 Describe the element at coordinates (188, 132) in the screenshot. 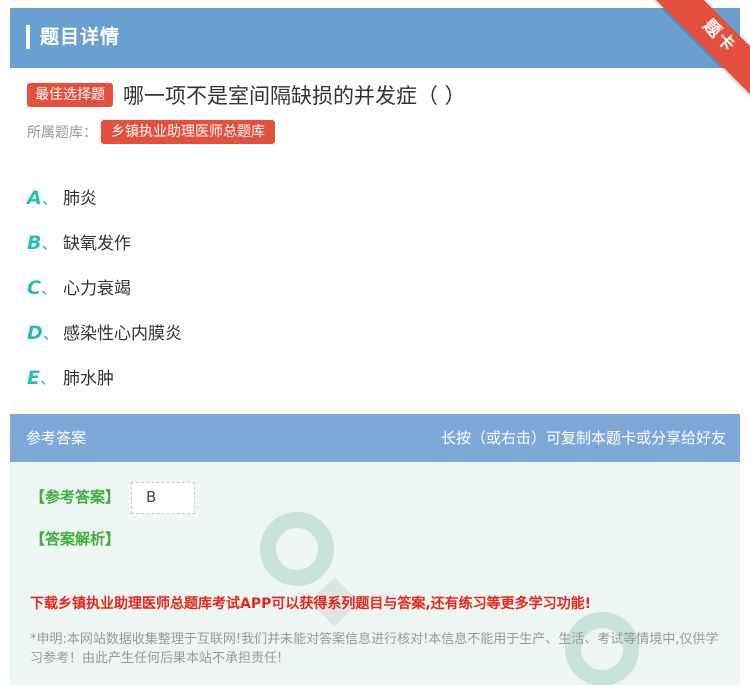

I see `bank-link: 乡镇执业助理医师总题库` at that location.